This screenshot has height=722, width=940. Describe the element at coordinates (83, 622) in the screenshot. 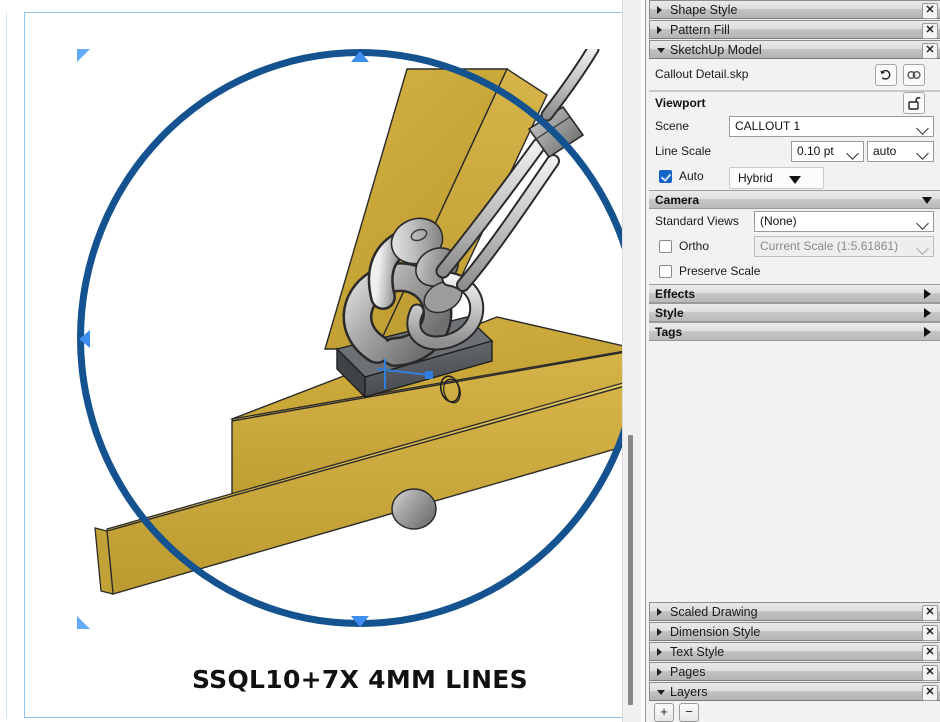

I see `selection-handle-bottom-left` at that location.